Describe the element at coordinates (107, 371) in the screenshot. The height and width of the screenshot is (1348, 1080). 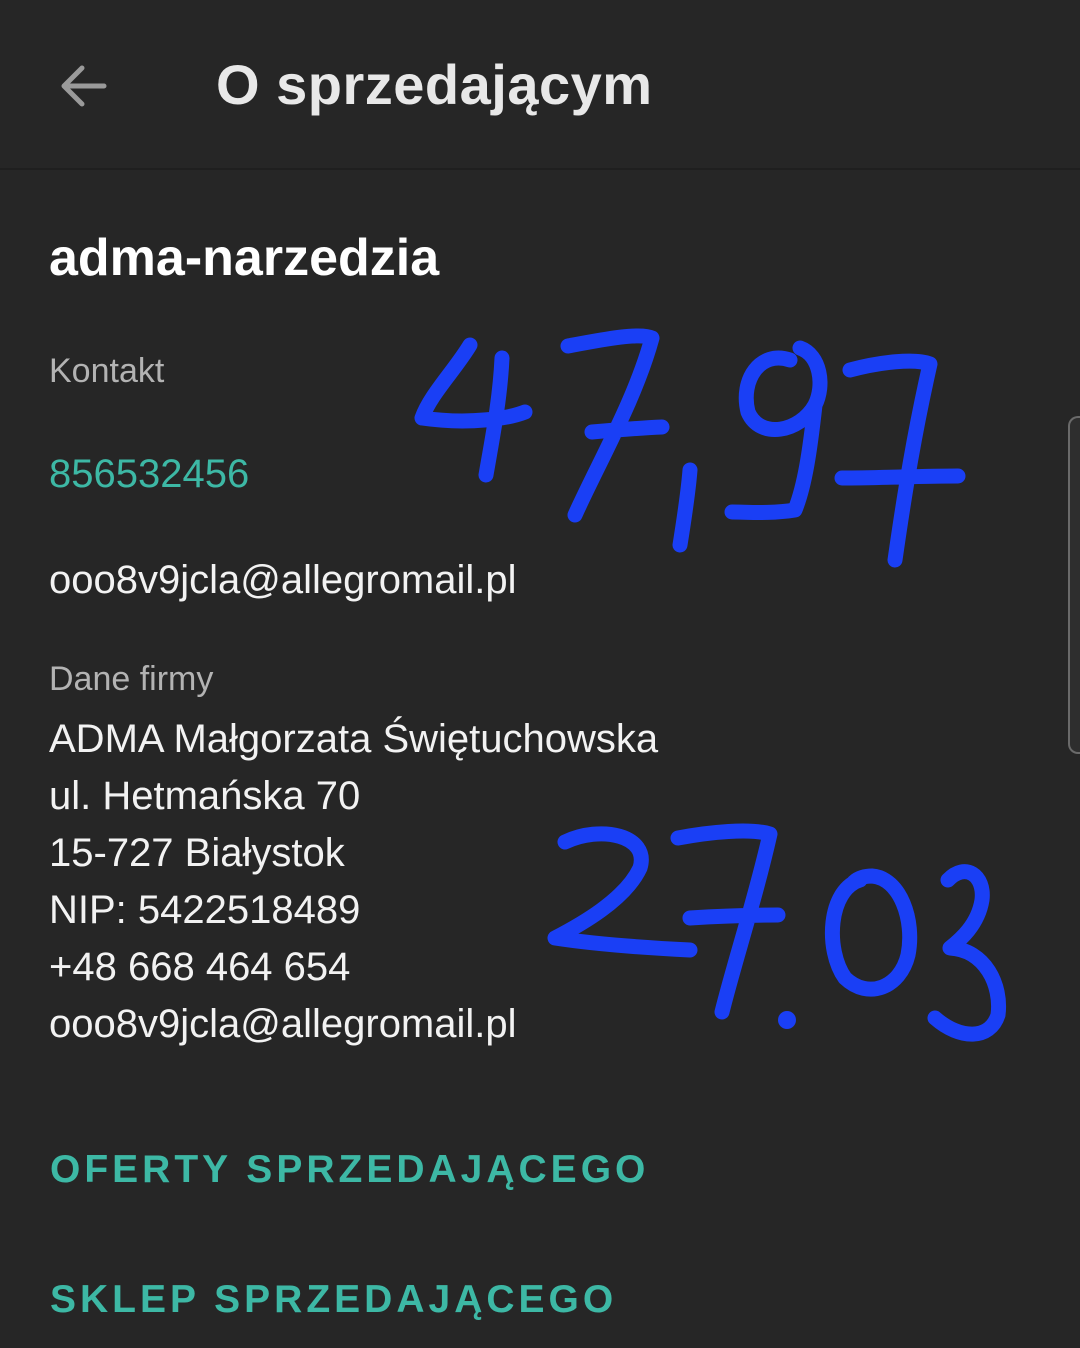
I see `contact-label: Kontakt` at that location.